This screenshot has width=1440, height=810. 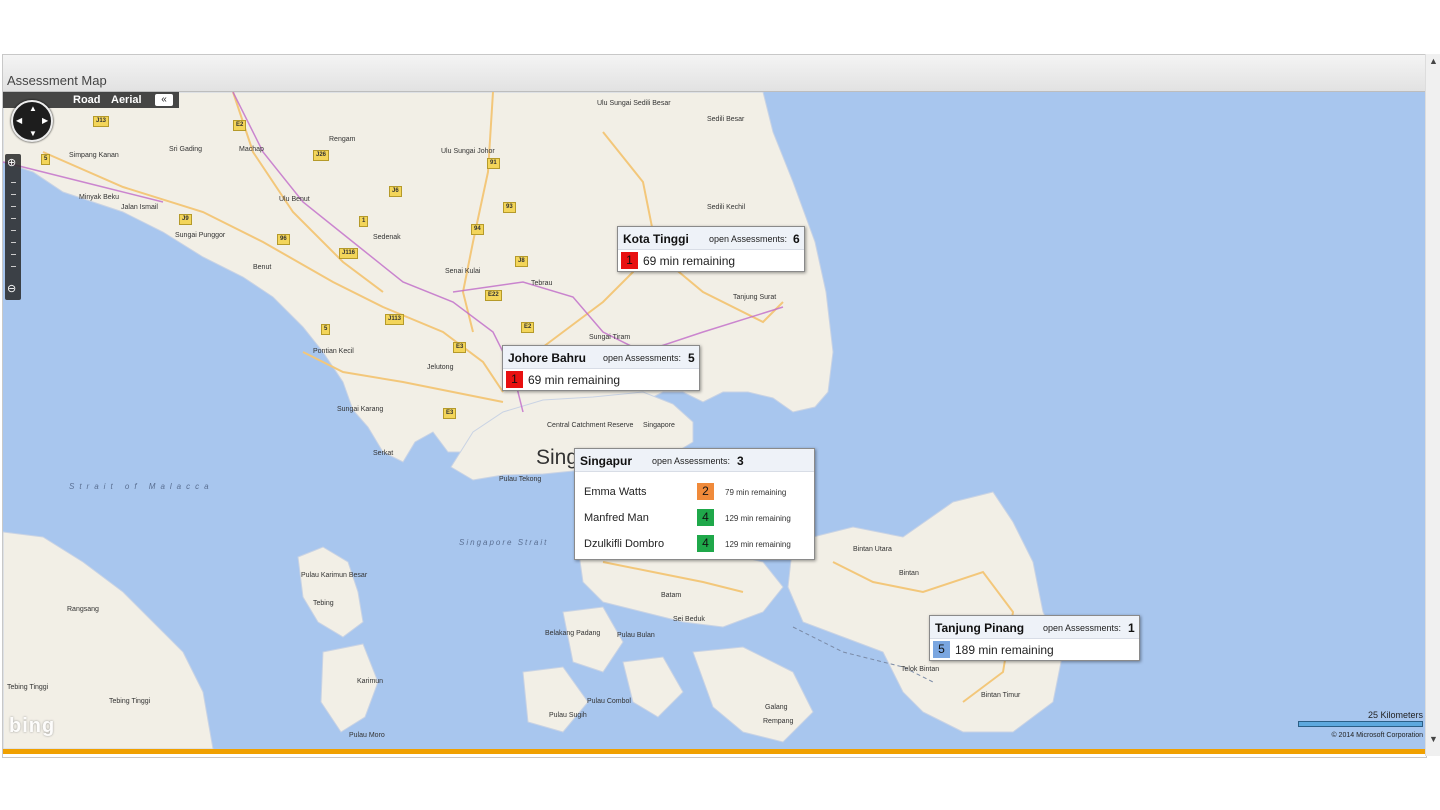 What do you see at coordinates (574, 380) in the screenshot?
I see `time-remaining: 69 min remaining` at bounding box center [574, 380].